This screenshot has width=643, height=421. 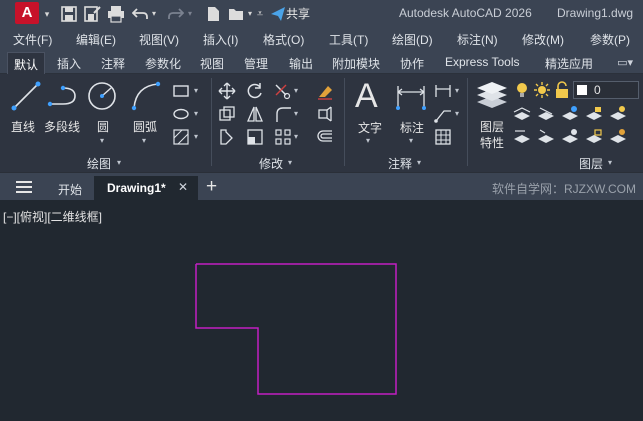 What do you see at coordinates (606, 90) in the screenshot?
I see `layer-dropdown: 0` at bounding box center [606, 90].